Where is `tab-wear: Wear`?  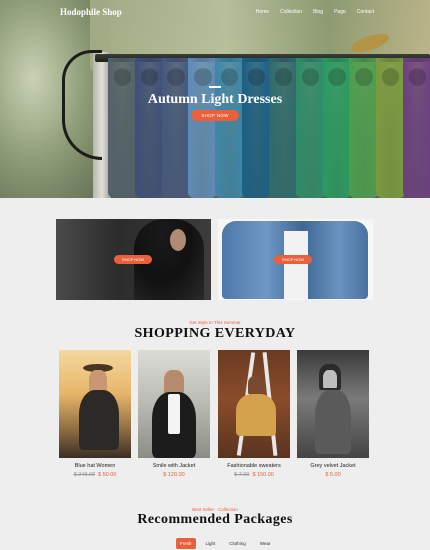
tab-wear: Wear is located at coordinates (265, 543).